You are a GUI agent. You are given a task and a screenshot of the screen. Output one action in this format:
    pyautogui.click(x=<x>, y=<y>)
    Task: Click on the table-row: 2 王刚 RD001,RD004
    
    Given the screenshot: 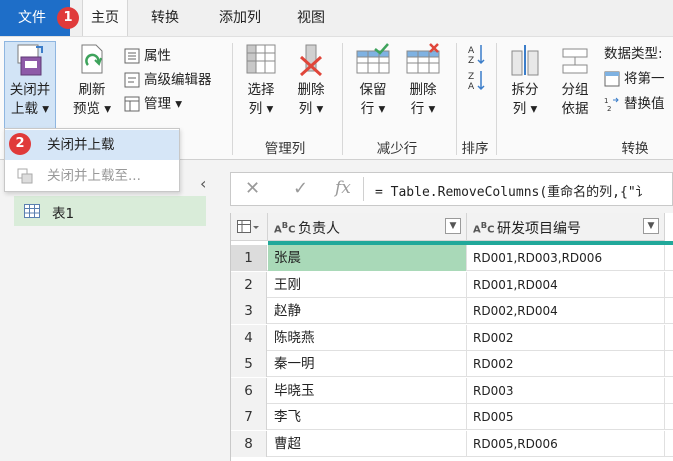 What is the action you would take?
    pyautogui.click(x=452, y=284)
    